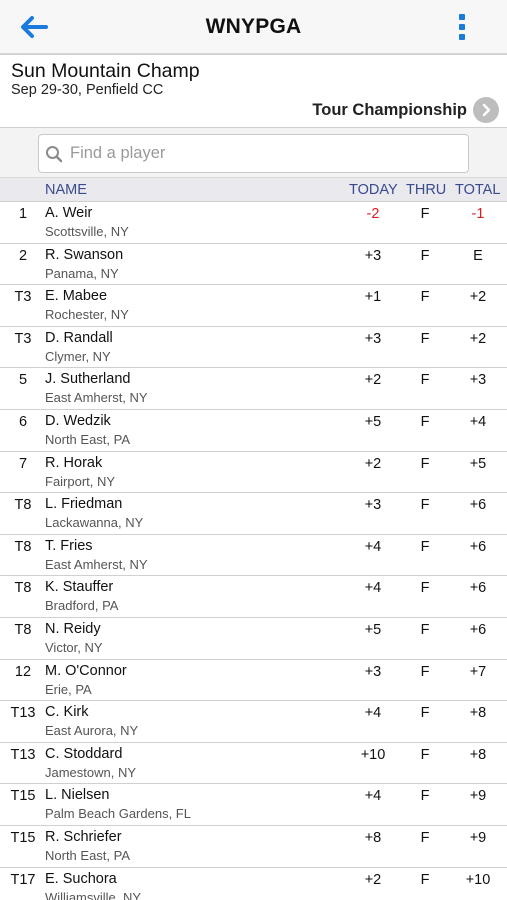 This screenshot has width=507, height=900. What do you see at coordinates (486, 110) in the screenshot?
I see `chevron-right-icon` at bounding box center [486, 110].